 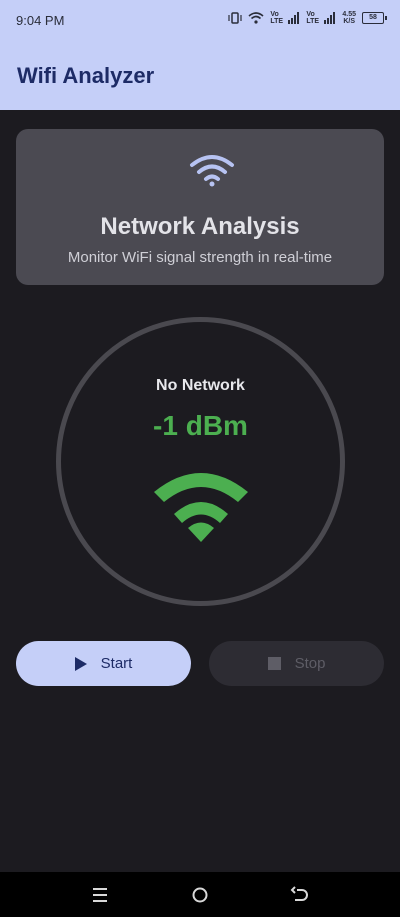 I want to click on card-title: Network Analysis, so click(x=200, y=226).